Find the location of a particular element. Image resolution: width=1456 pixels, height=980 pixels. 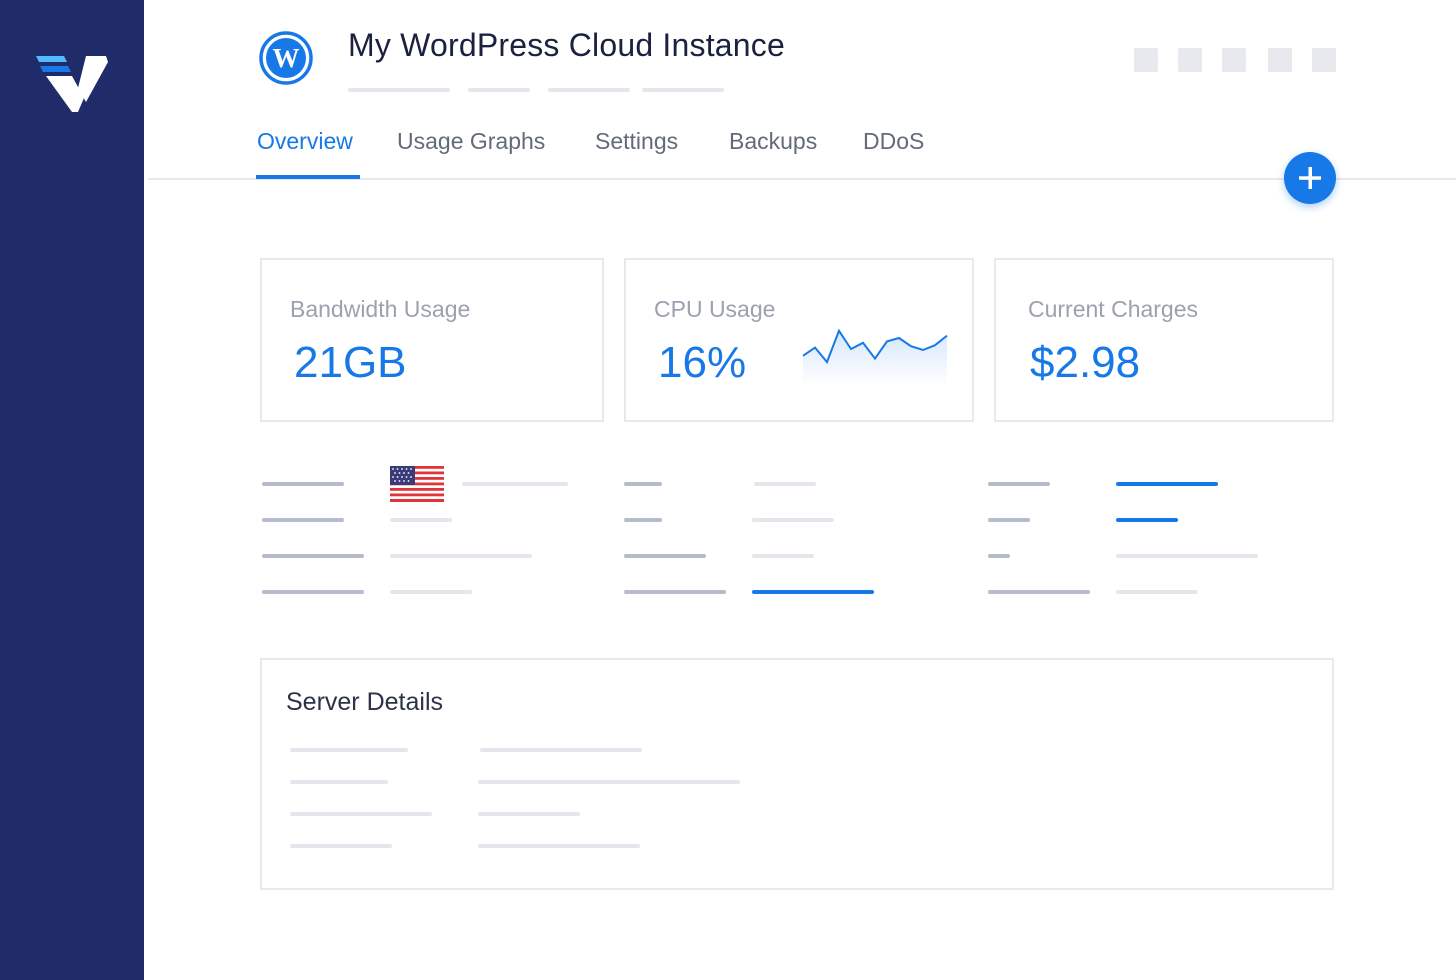

tab-ddos: DDoS is located at coordinates (893, 141).